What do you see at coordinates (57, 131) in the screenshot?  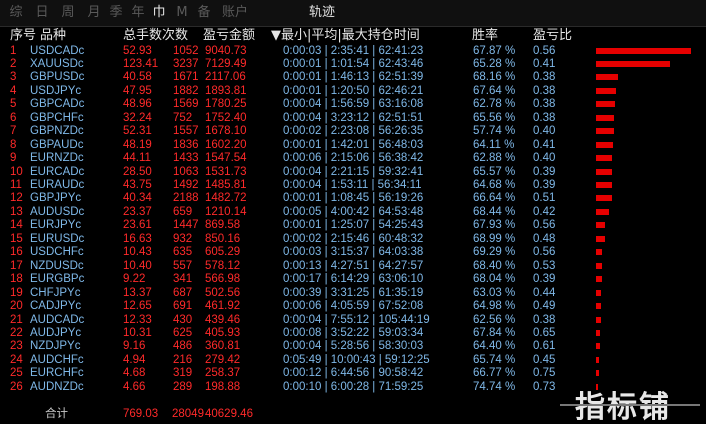 I see `row-symbol: GBPNZDc` at bounding box center [57, 131].